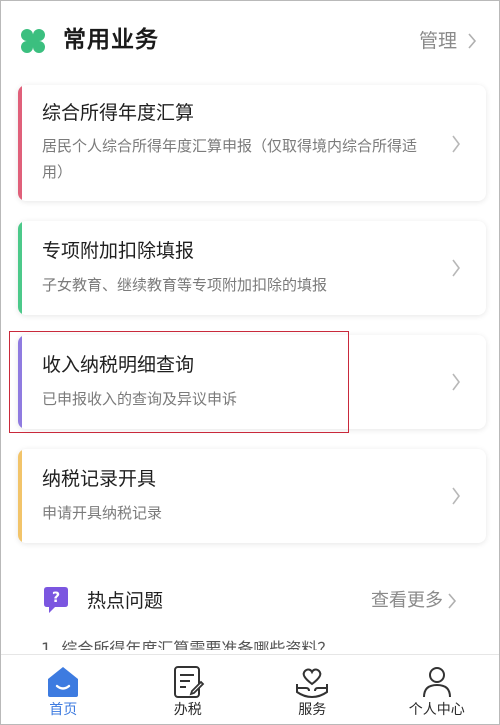 This screenshot has width=500, height=725. What do you see at coordinates (252, 268) in the screenshot?
I see `card-special-deduction: 专项附加扣除填报 子女教育、继续教育等专项附加扣除的填报` at bounding box center [252, 268].